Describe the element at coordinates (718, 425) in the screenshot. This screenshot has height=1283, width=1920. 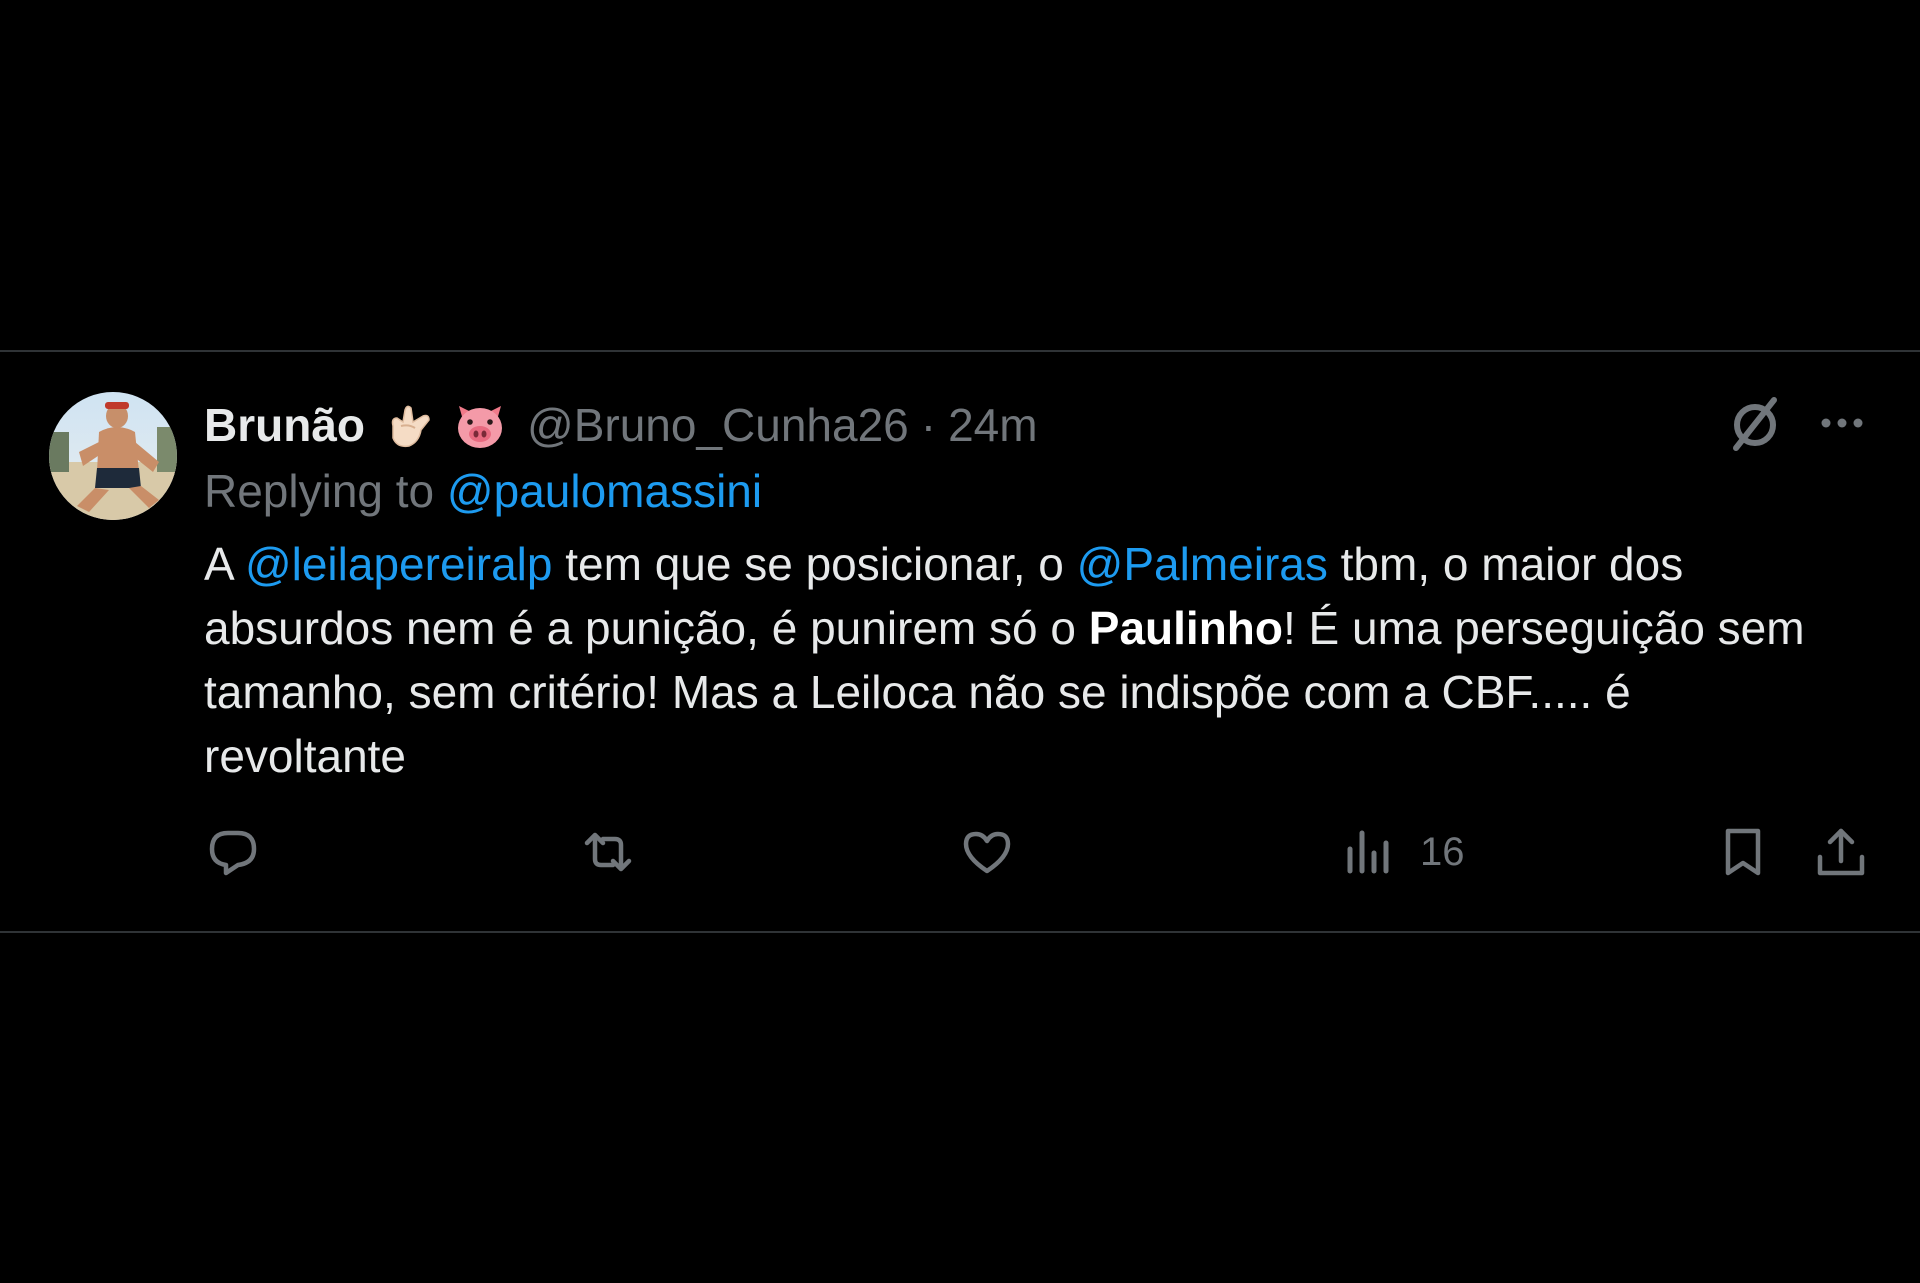
I see `user-handle: @Bruno_Cunha26` at that location.